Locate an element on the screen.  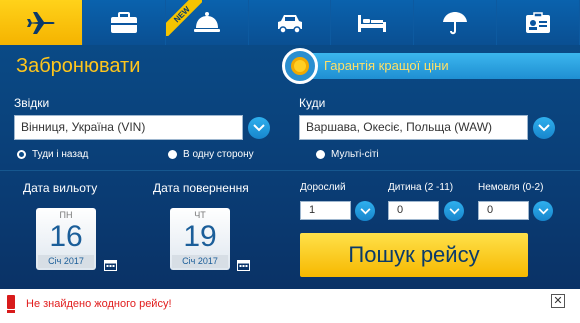
error-message: Не знайдено жодного рейсу! is located at coordinates (99, 304).